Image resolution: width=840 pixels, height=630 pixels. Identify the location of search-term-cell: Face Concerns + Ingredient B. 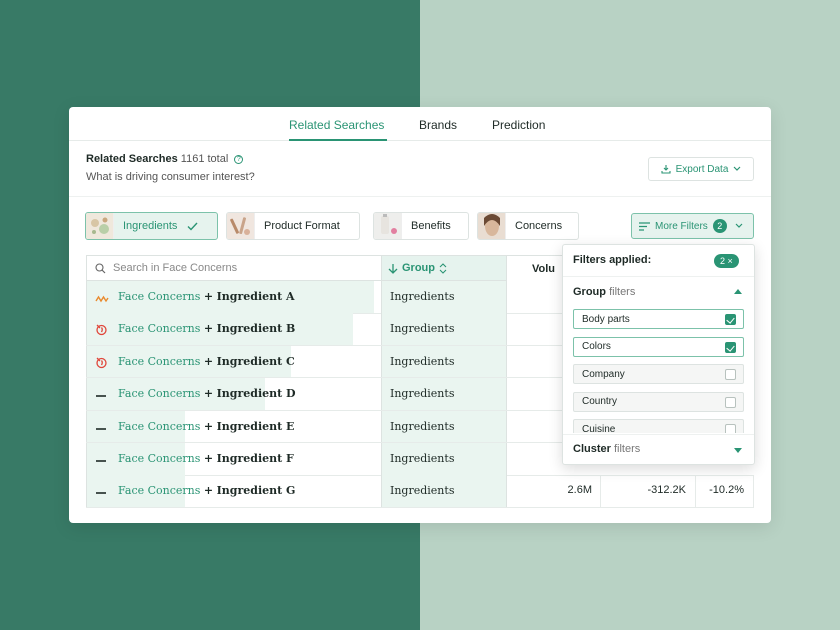
(234, 329).